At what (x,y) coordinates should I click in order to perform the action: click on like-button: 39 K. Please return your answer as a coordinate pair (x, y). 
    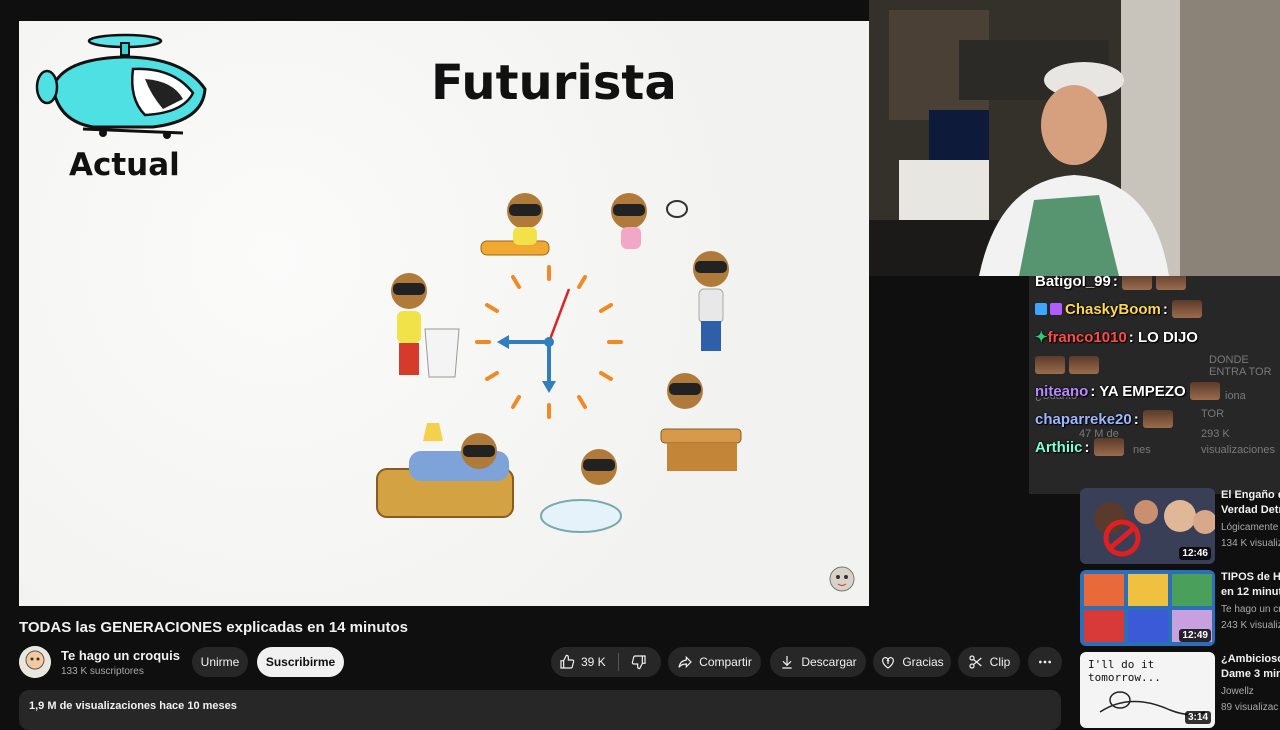
    Looking at the image, I should click on (582, 662).